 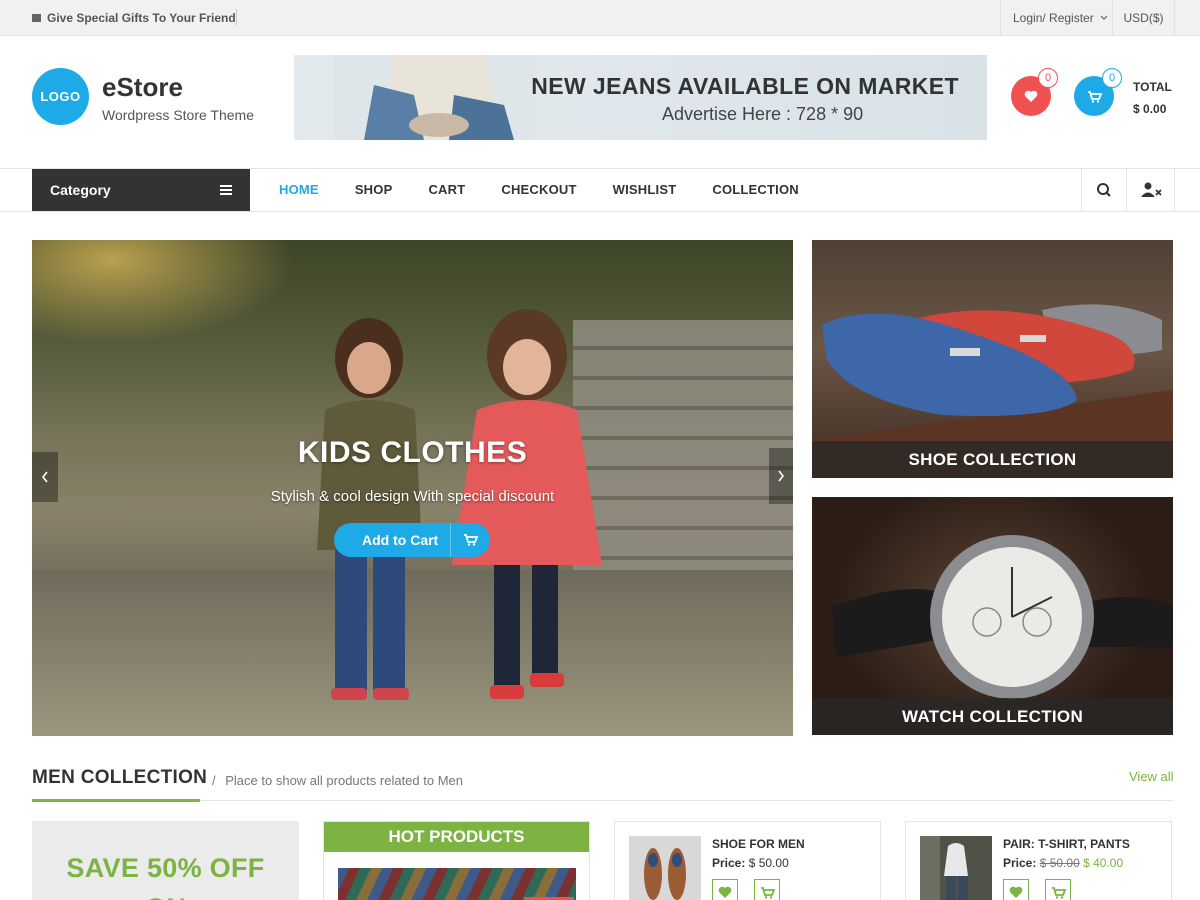 I want to click on slider-prev-button, so click(x=45, y=477).